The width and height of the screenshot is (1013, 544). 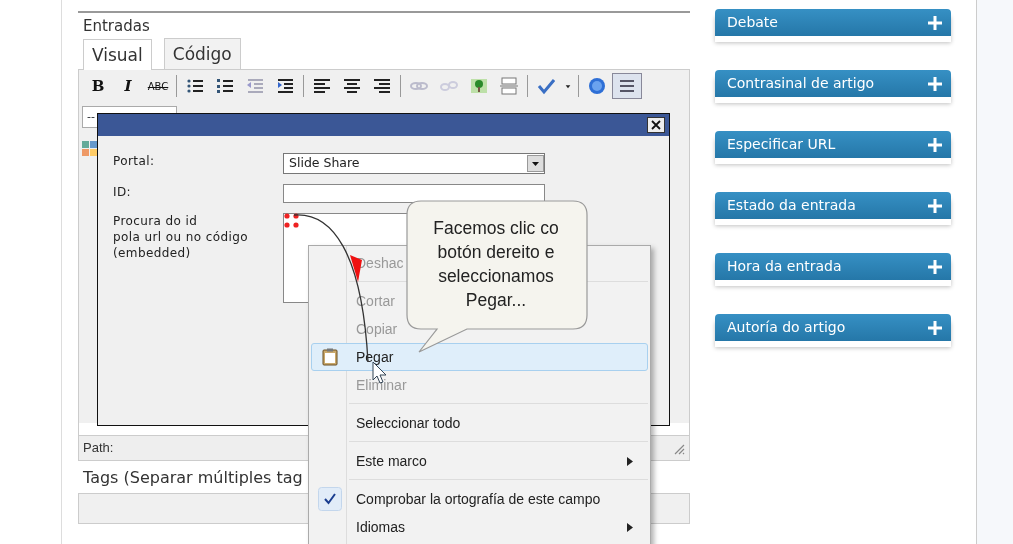 What do you see at coordinates (98, 86) in the screenshot?
I see `format-button: B` at bounding box center [98, 86].